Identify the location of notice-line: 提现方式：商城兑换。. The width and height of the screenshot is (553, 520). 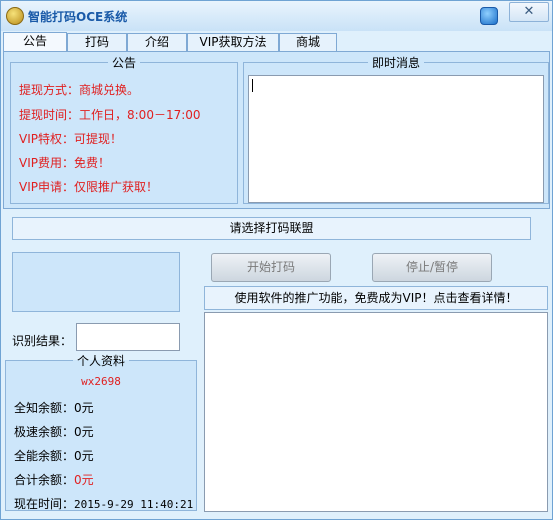
(79, 90).